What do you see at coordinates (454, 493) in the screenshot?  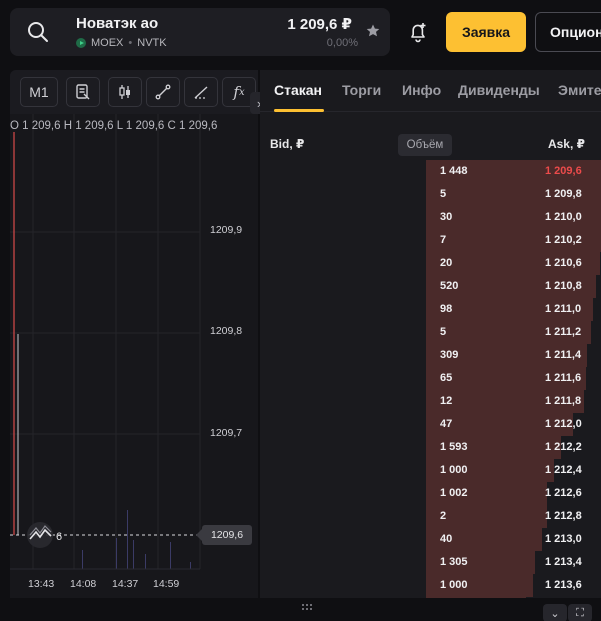 I see `row-volume: 1 002` at bounding box center [454, 493].